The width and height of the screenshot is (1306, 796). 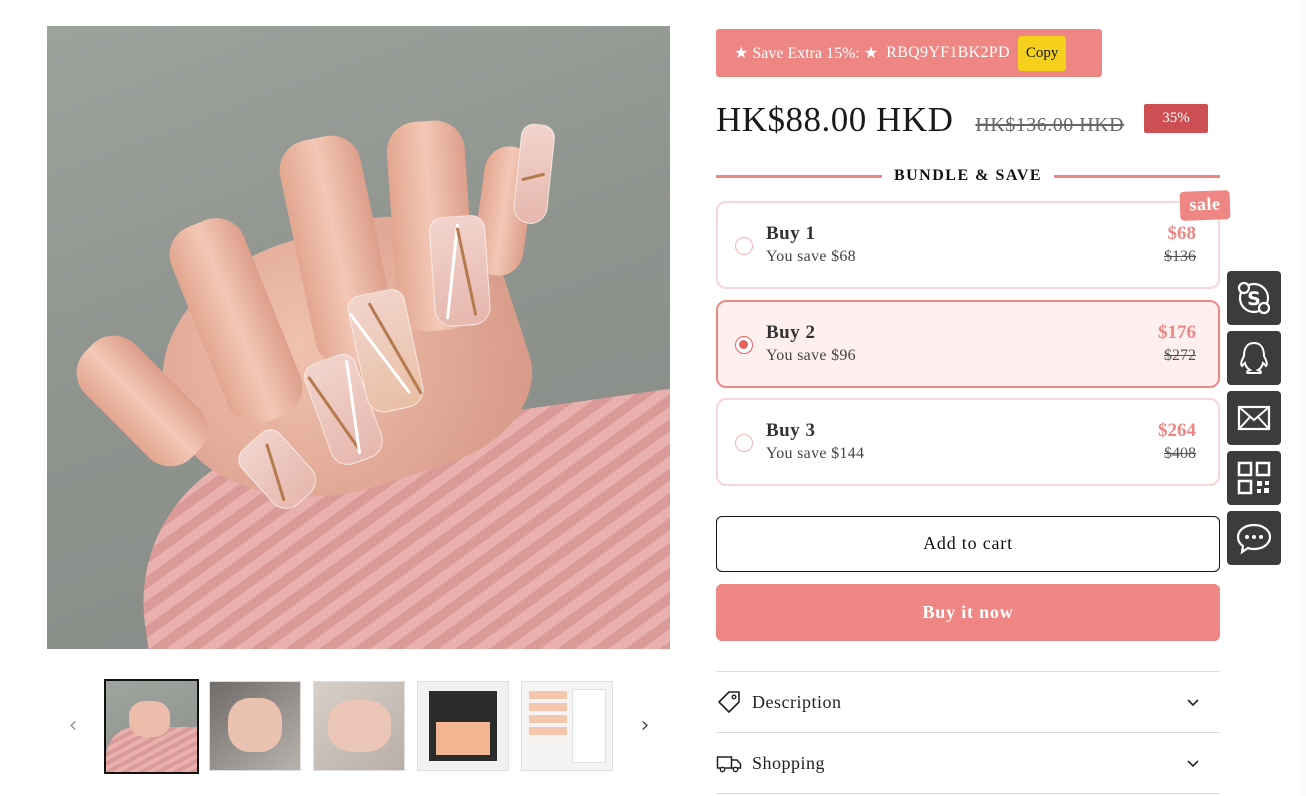 I want to click on buy-now-button: Buy it now, so click(x=968, y=612).